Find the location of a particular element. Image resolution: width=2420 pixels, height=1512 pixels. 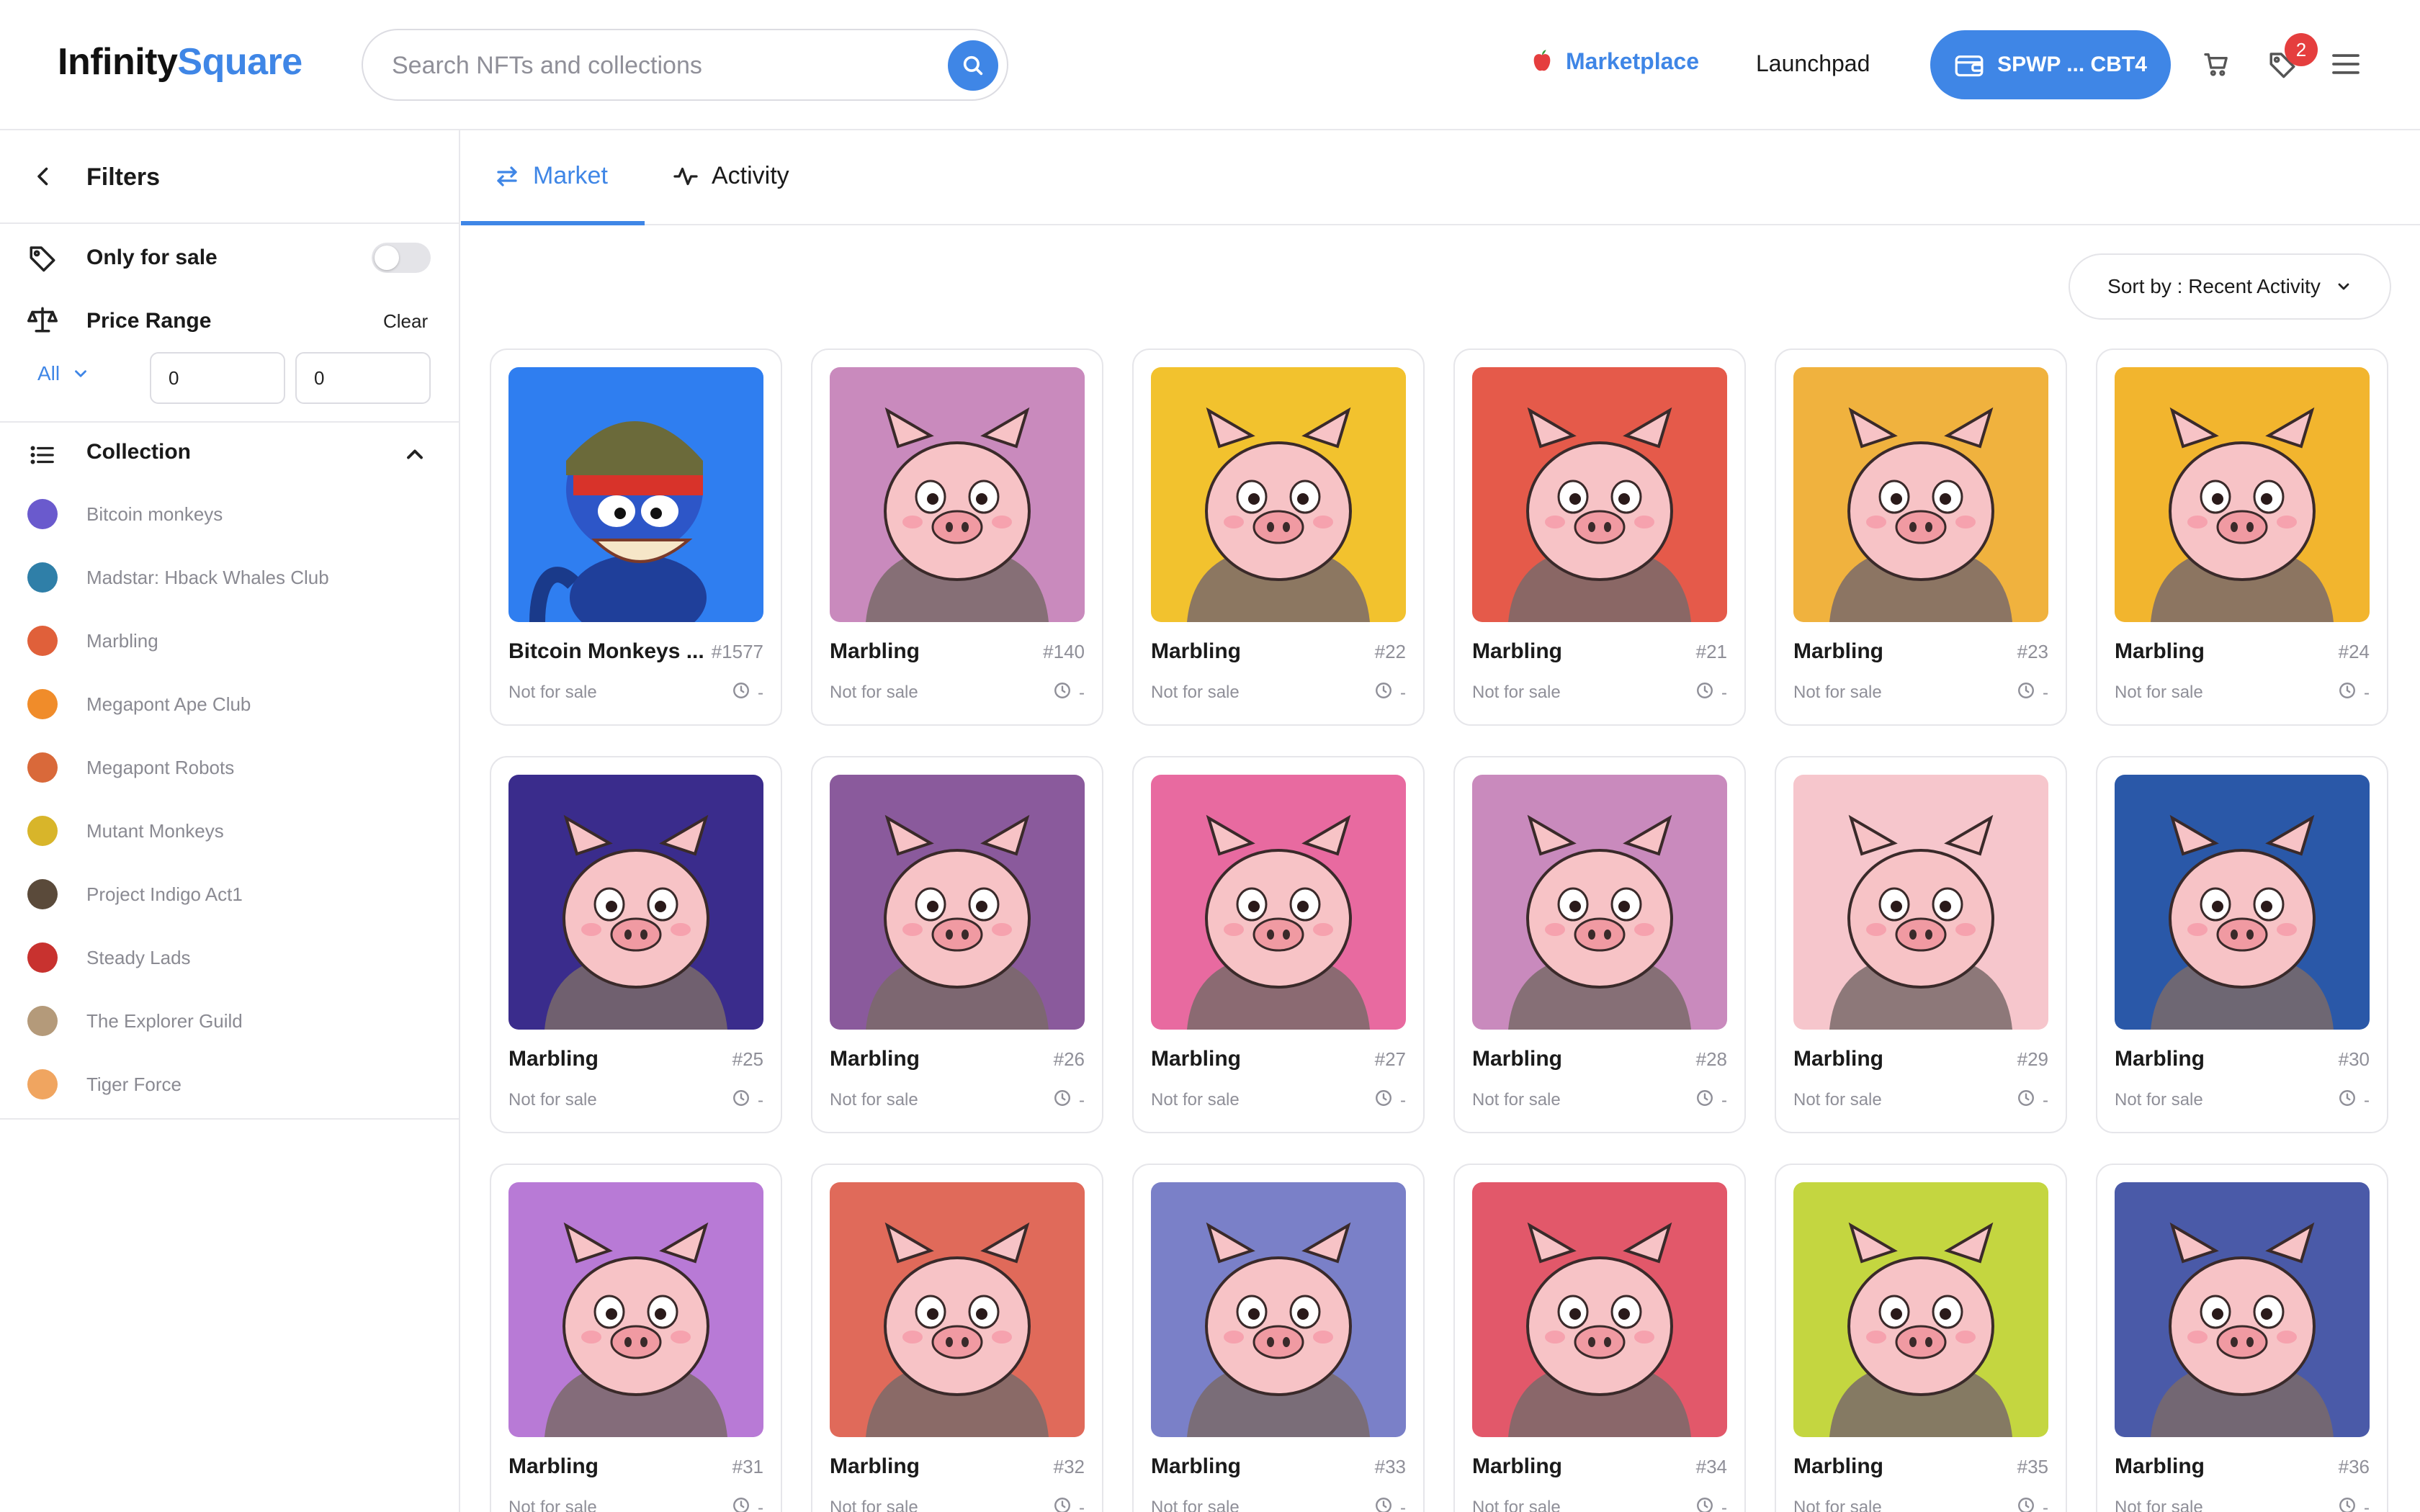

cart-button is located at coordinates (2216, 64).